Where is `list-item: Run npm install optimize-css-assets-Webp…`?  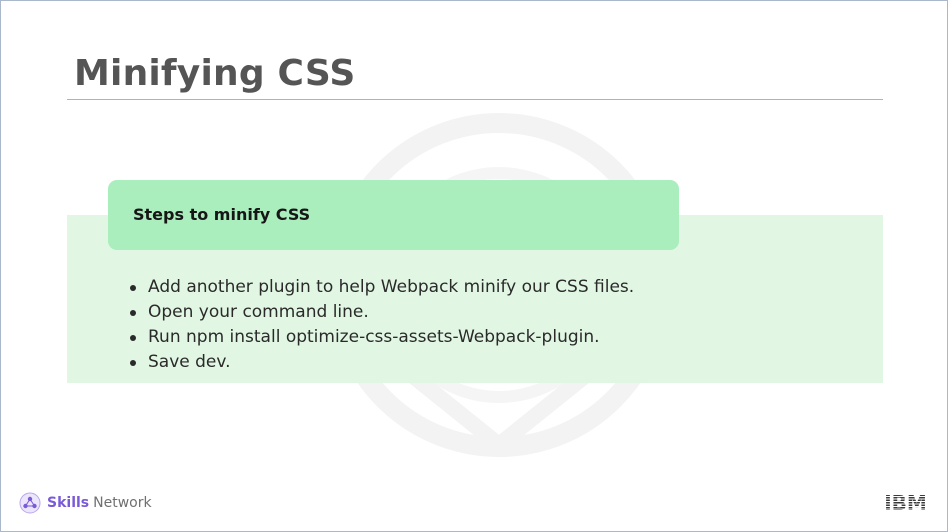
list-item: Run npm install optimize-css-assets-Webp… is located at coordinates (381, 337).